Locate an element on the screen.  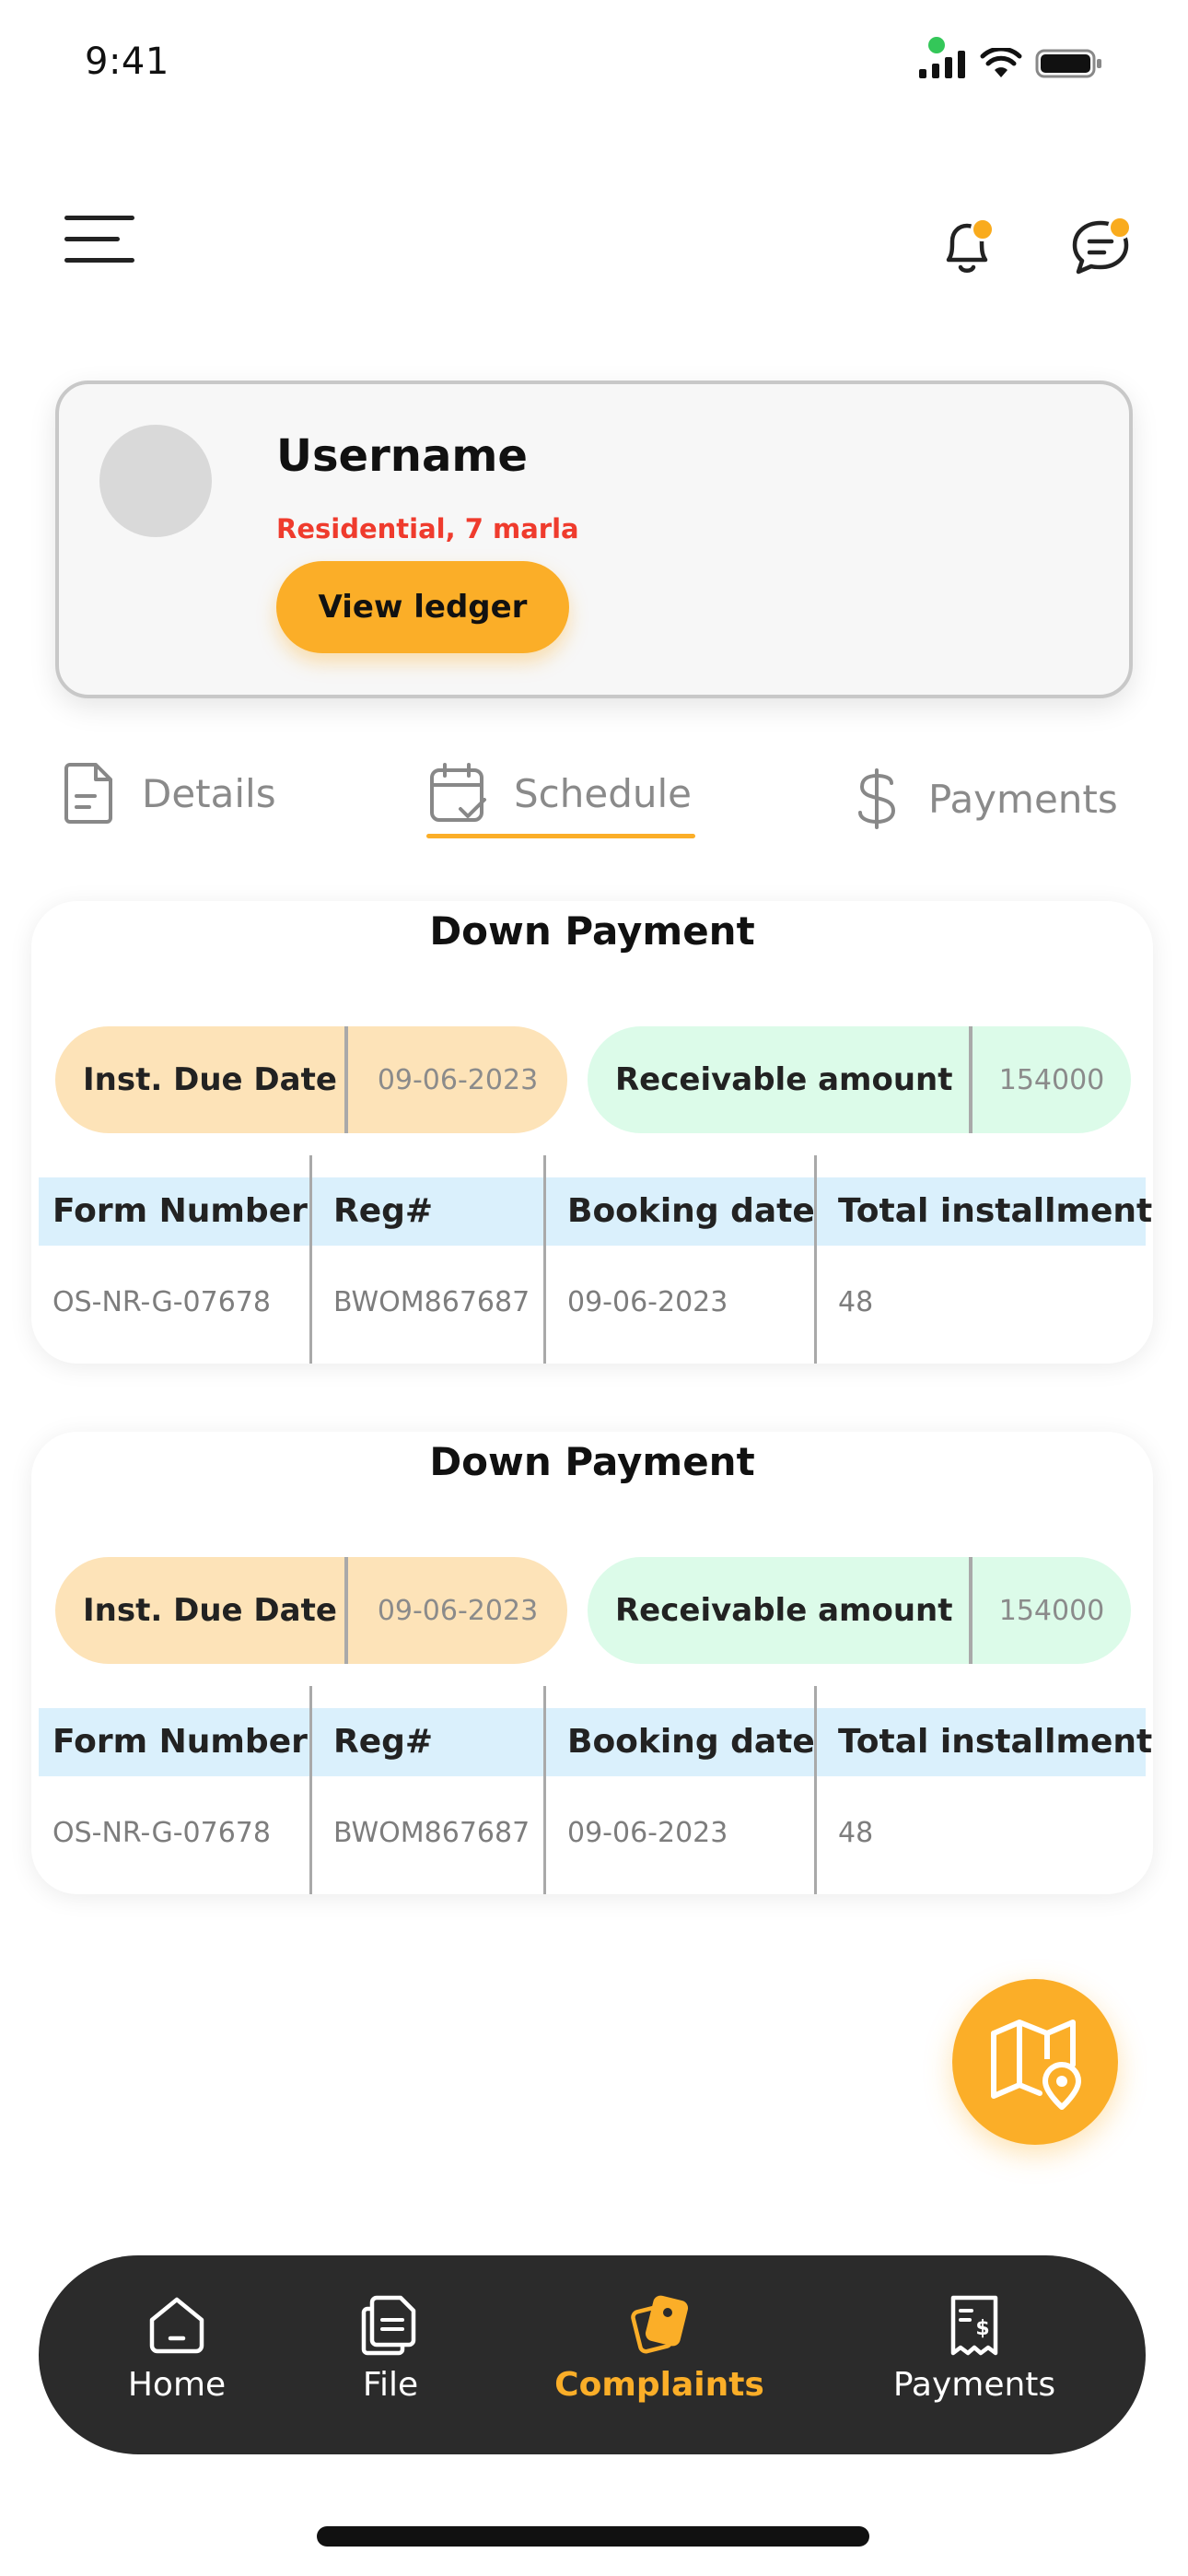
messages-button is located at coordinates (1100, 247).